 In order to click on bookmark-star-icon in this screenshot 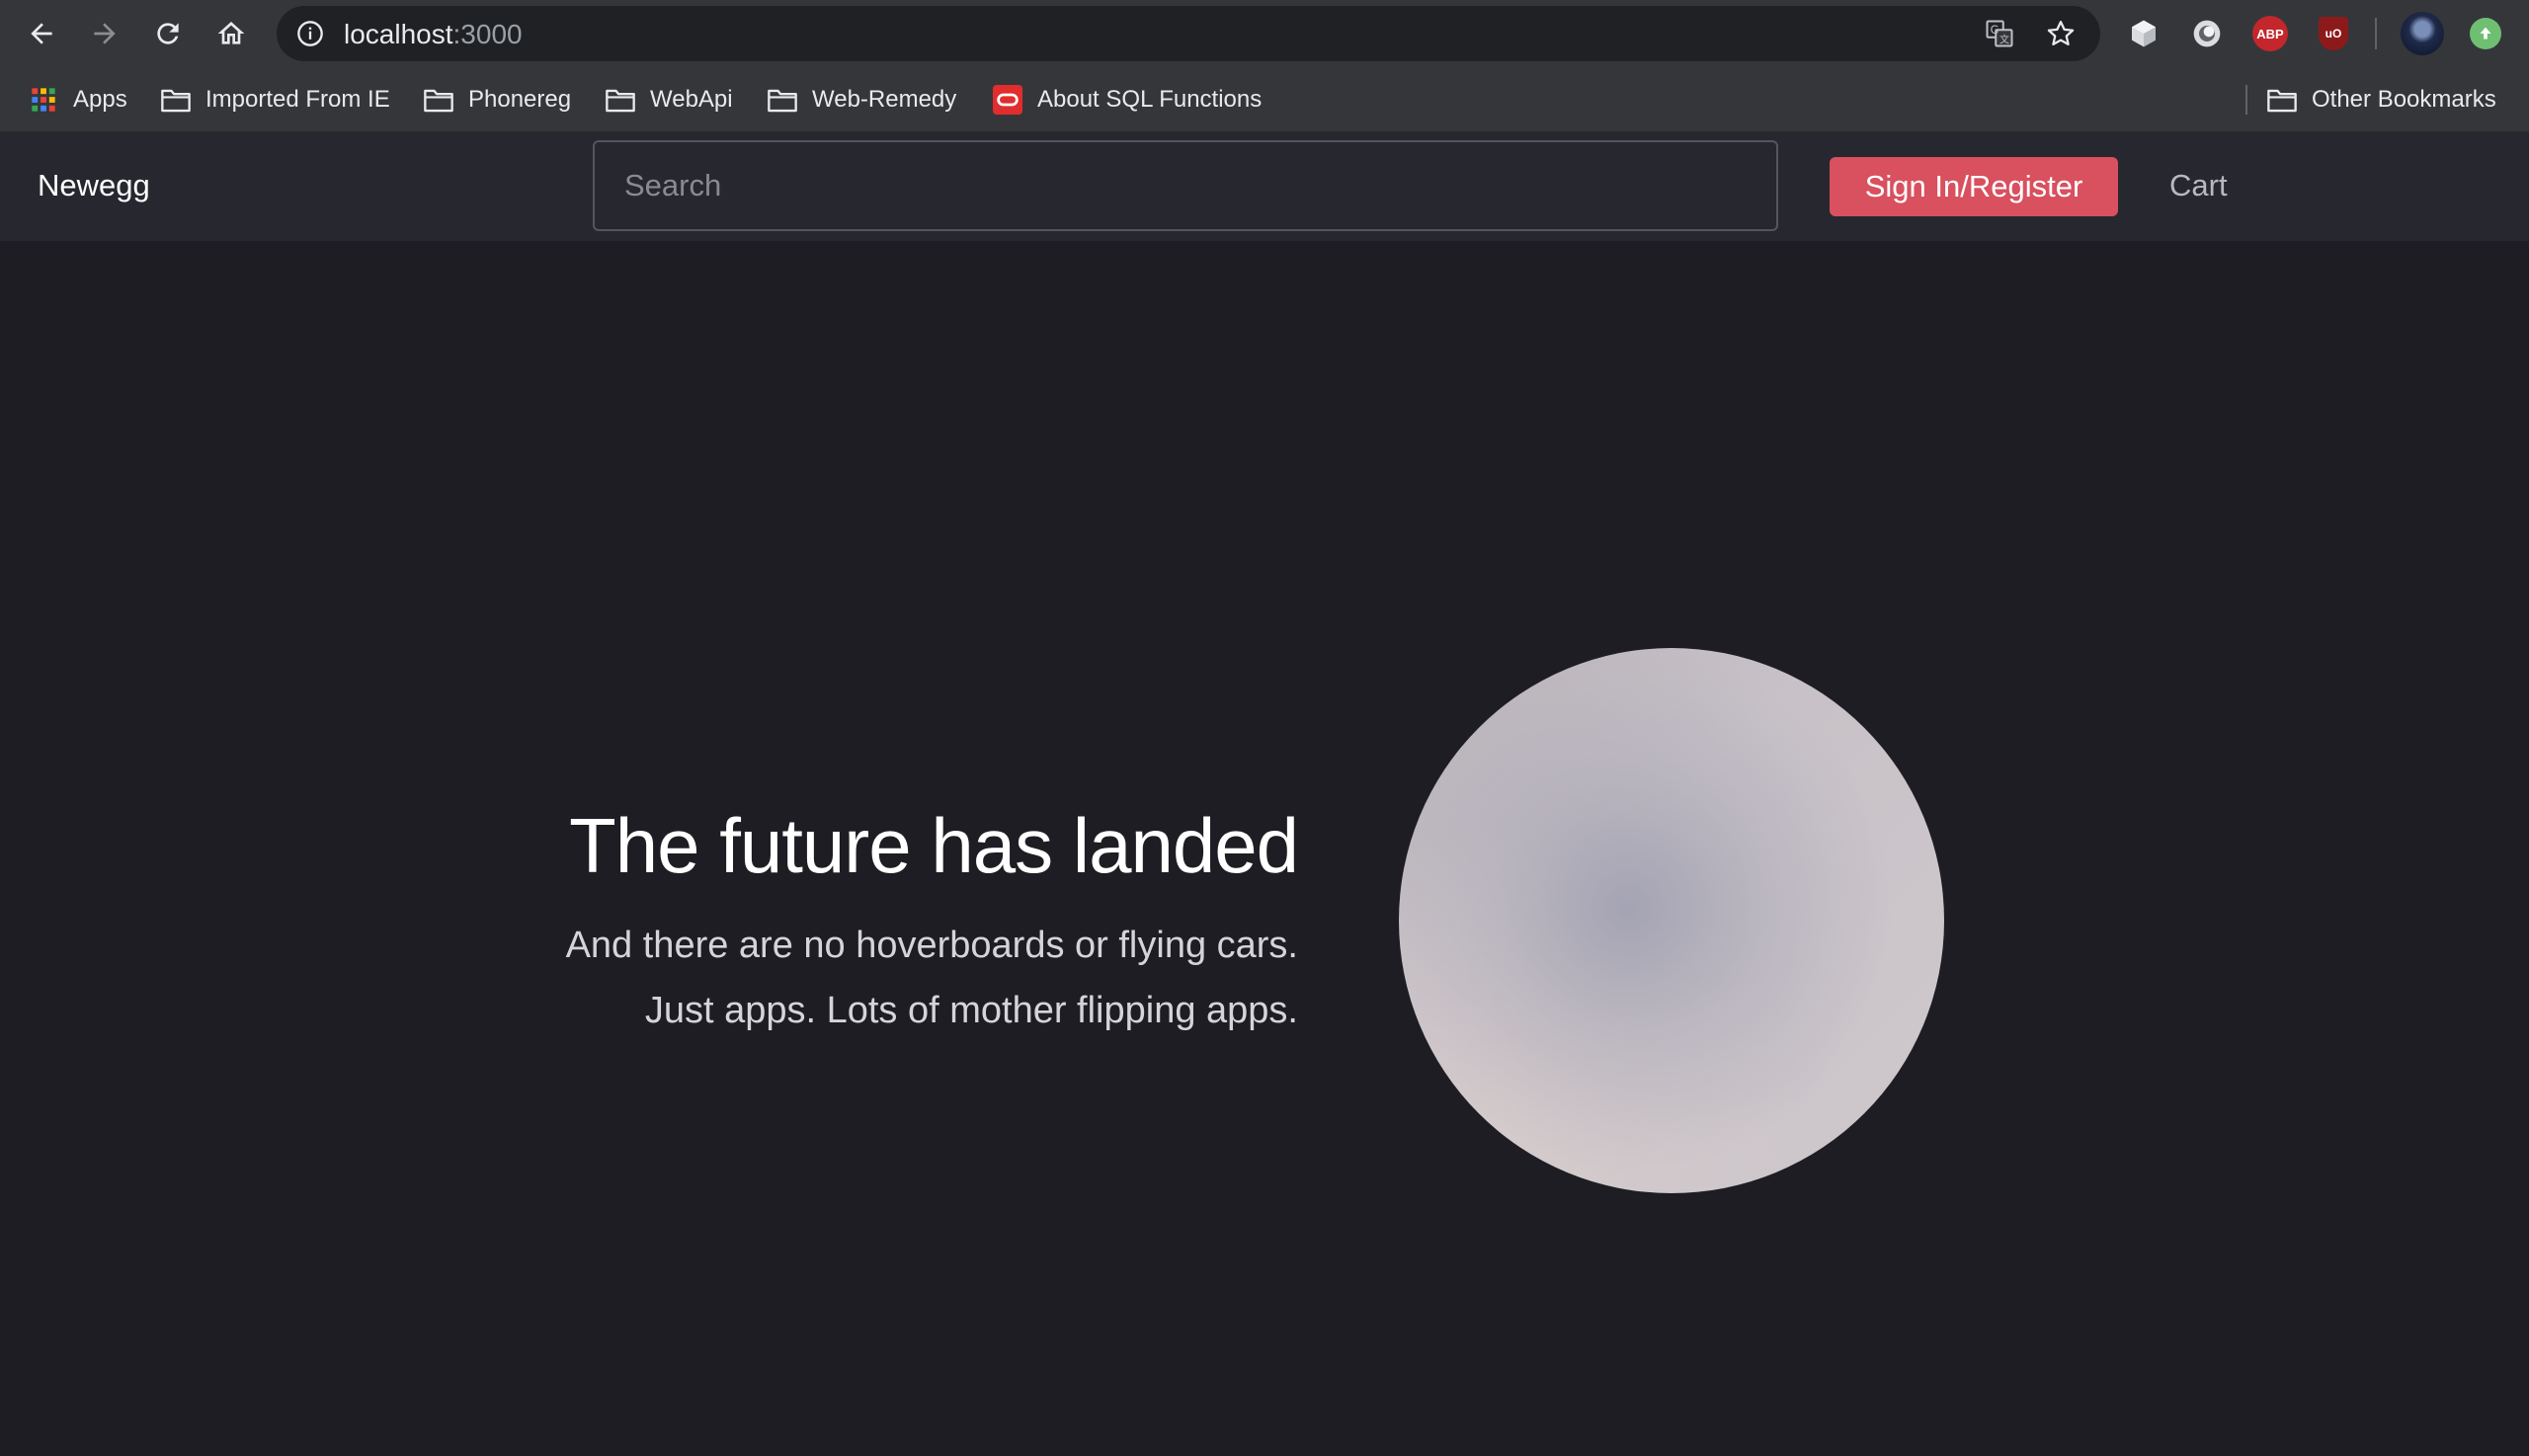, I will do `click(2061, 33)`.